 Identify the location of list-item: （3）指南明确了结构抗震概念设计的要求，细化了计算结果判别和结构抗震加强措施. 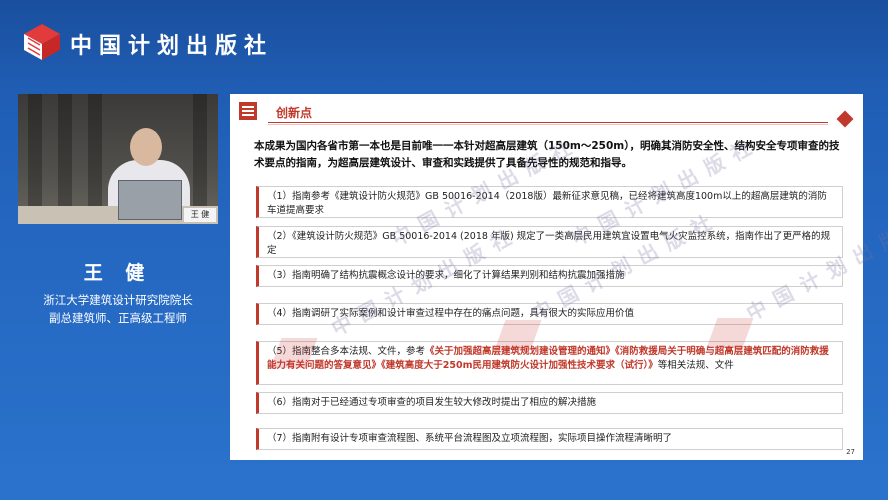
(549, 276).